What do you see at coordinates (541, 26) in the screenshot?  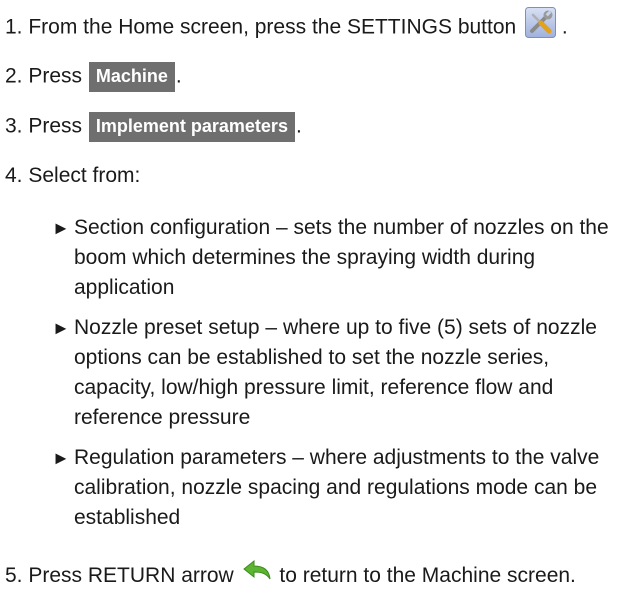 I see `settings-tools-icon` at bounding box center [541, 26].